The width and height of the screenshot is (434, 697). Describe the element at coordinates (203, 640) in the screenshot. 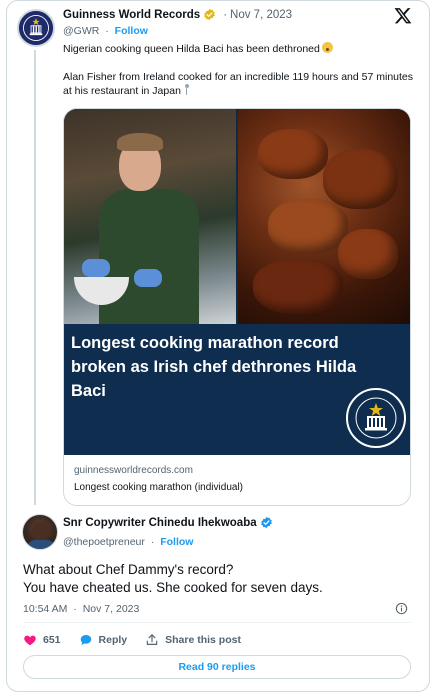

I see `share-label: Share this post` at that location.